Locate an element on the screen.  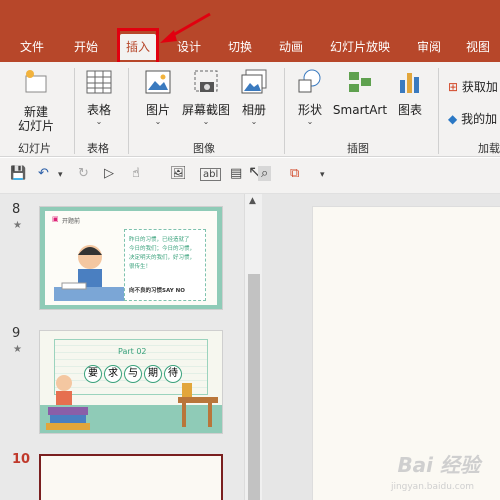
chevron-down-icon: ▾ is located at coordinates (60, 175).